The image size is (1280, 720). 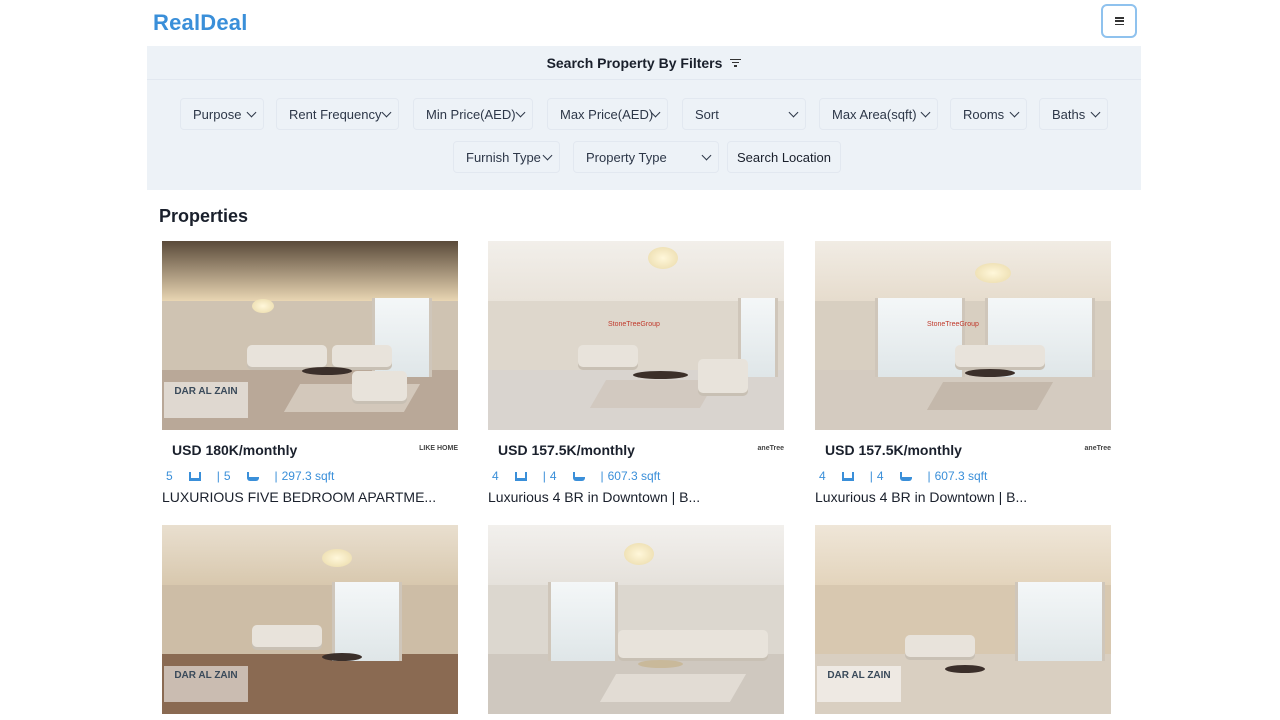 I want to click on menu-button, so click(x=1119, y=21).